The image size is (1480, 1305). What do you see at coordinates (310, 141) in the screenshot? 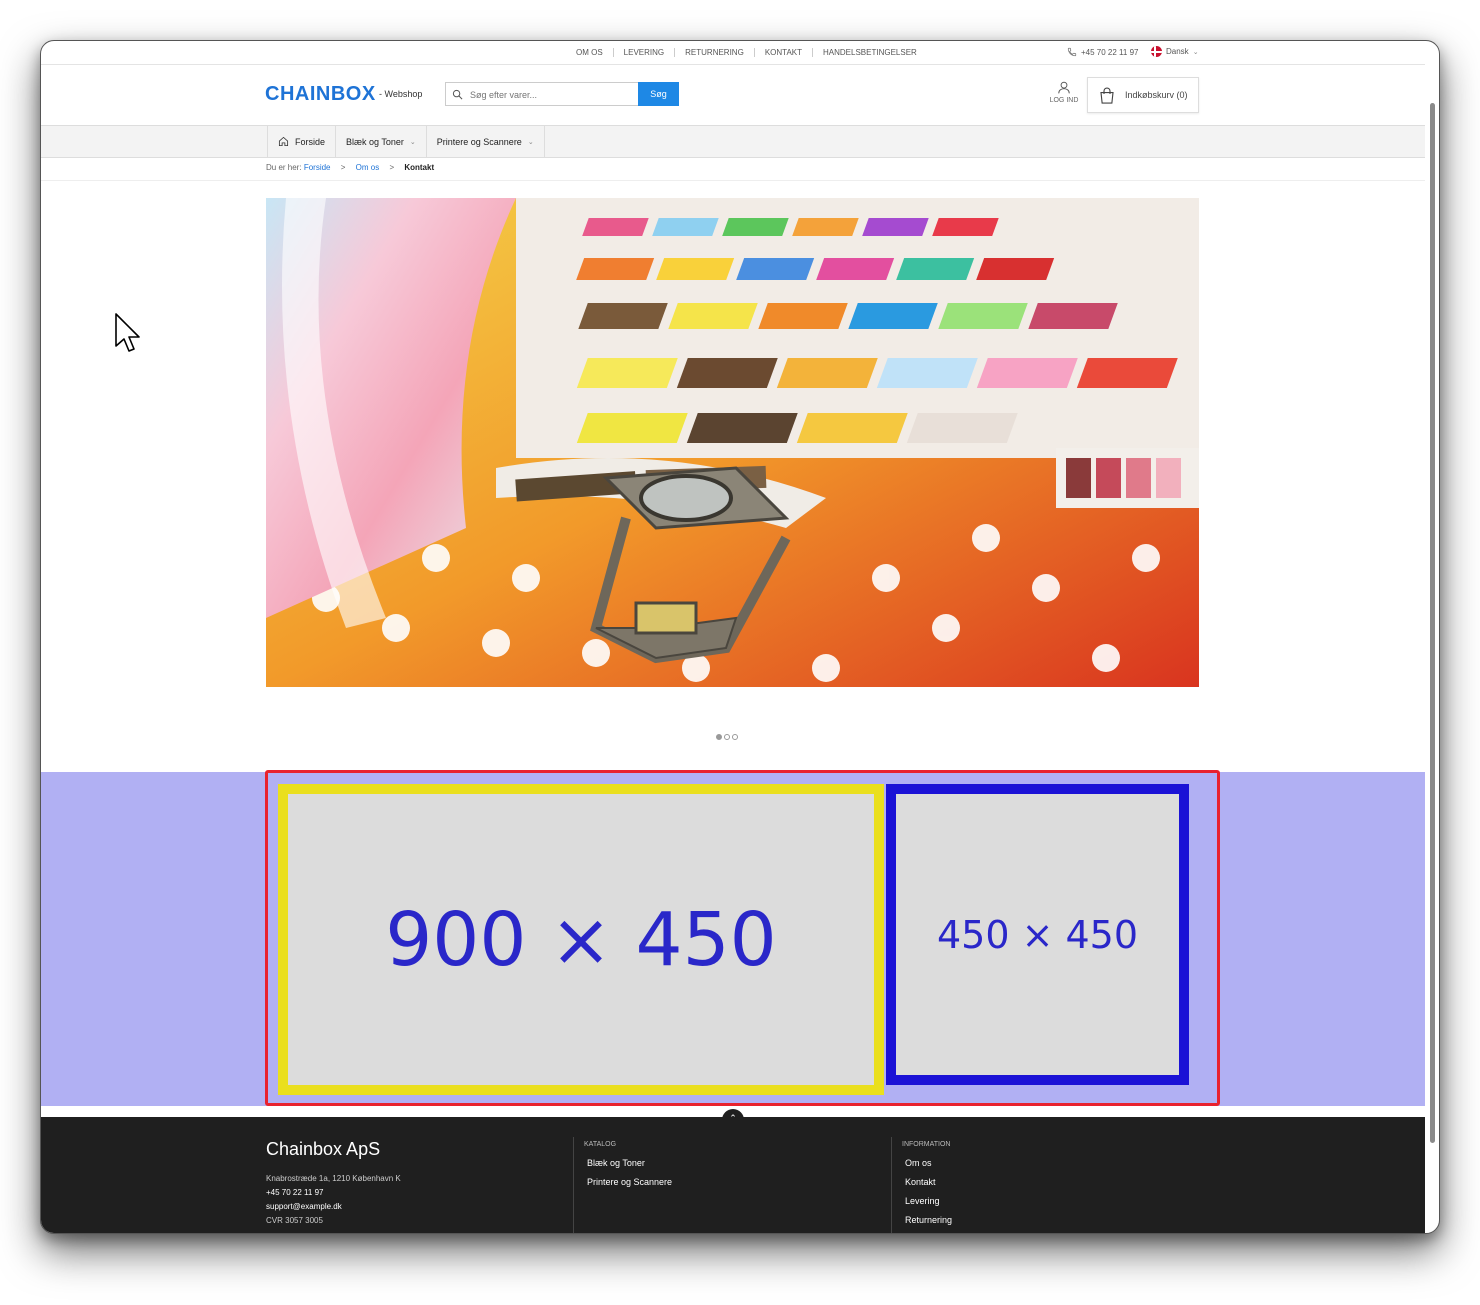
I see `nav-label-forside: Forside` at bounding box center [310, 141].